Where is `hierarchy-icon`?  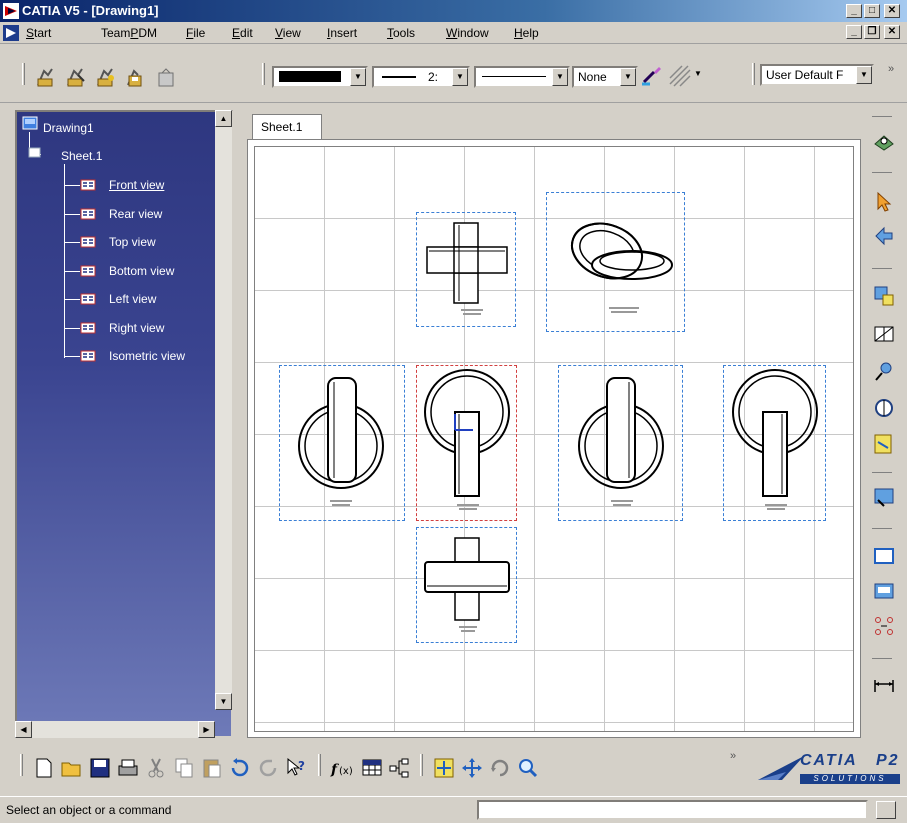 hierarchy-icon is located at coordinates (400, 768).